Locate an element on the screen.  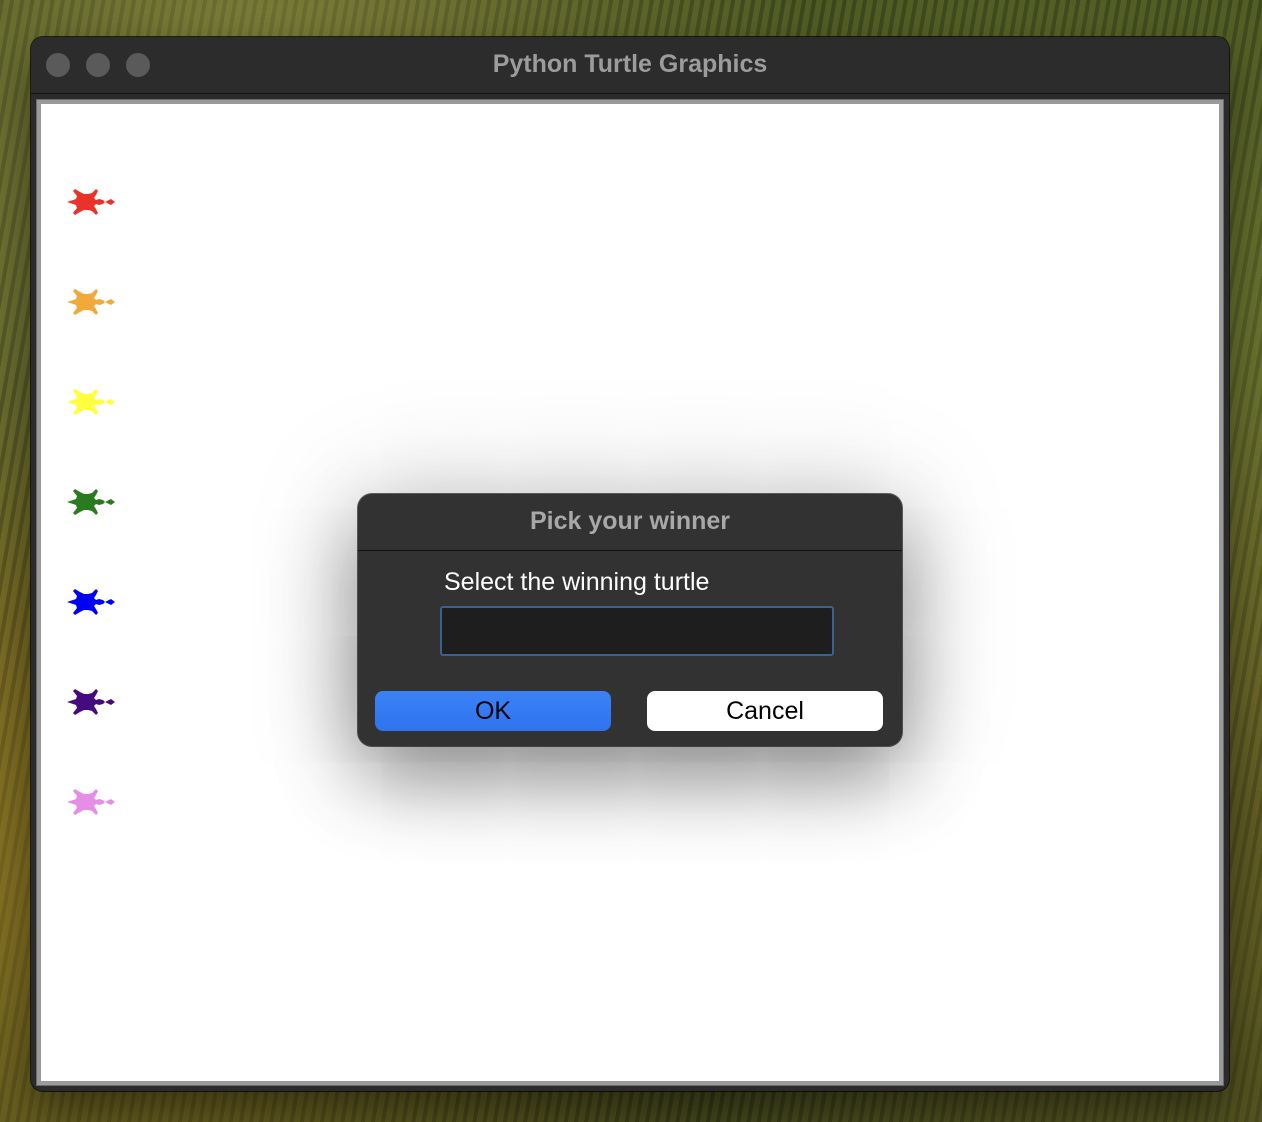
turtle-yellow is located at coordinates (89, 402).